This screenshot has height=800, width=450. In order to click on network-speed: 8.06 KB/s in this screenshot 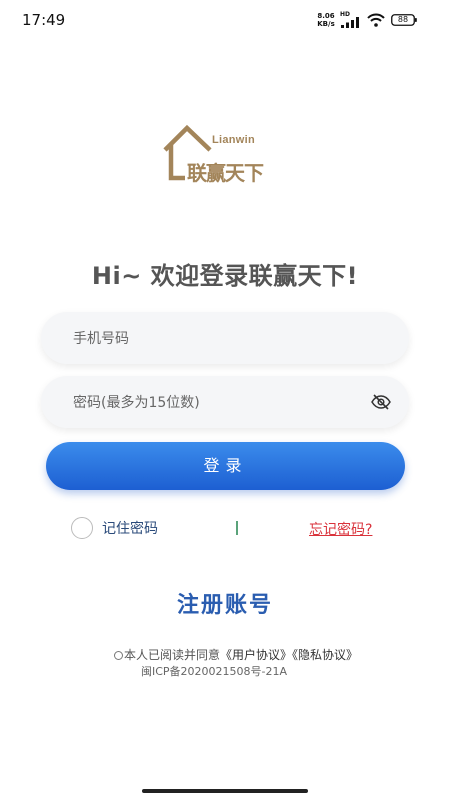, I will do `click(326, 20)`.